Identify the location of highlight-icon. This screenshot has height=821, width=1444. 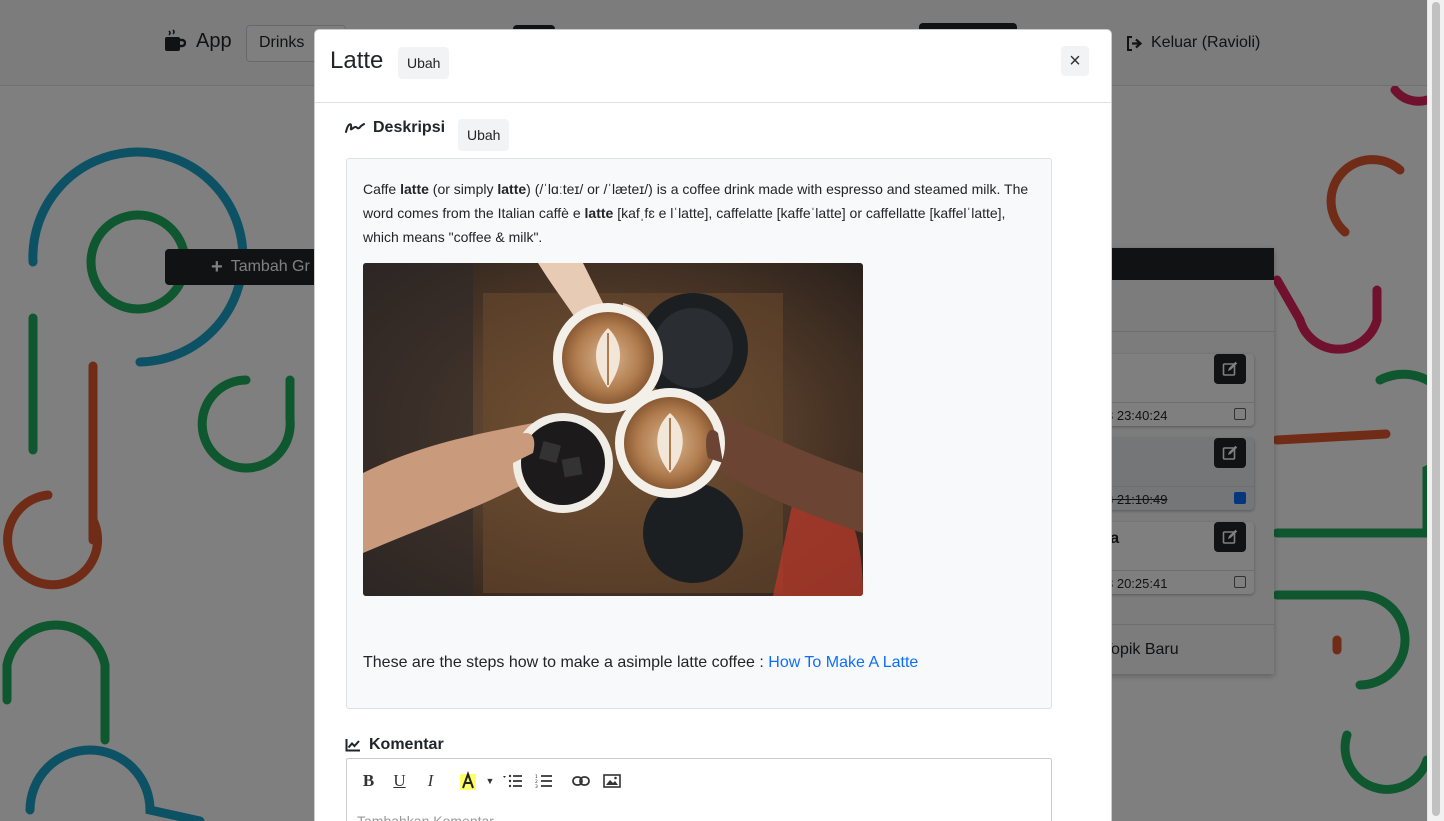
(467, 780).